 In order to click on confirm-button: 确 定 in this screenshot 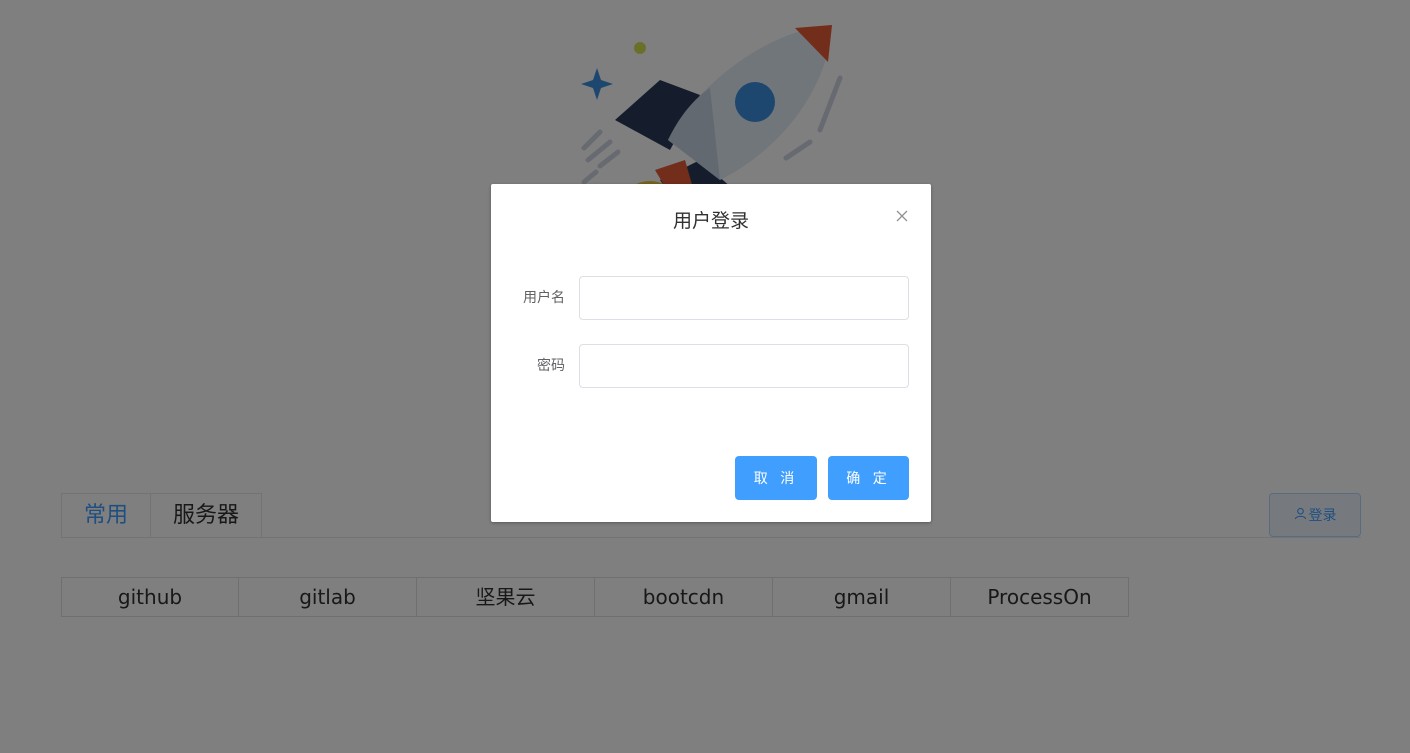, I will do `click(868, 478)`.